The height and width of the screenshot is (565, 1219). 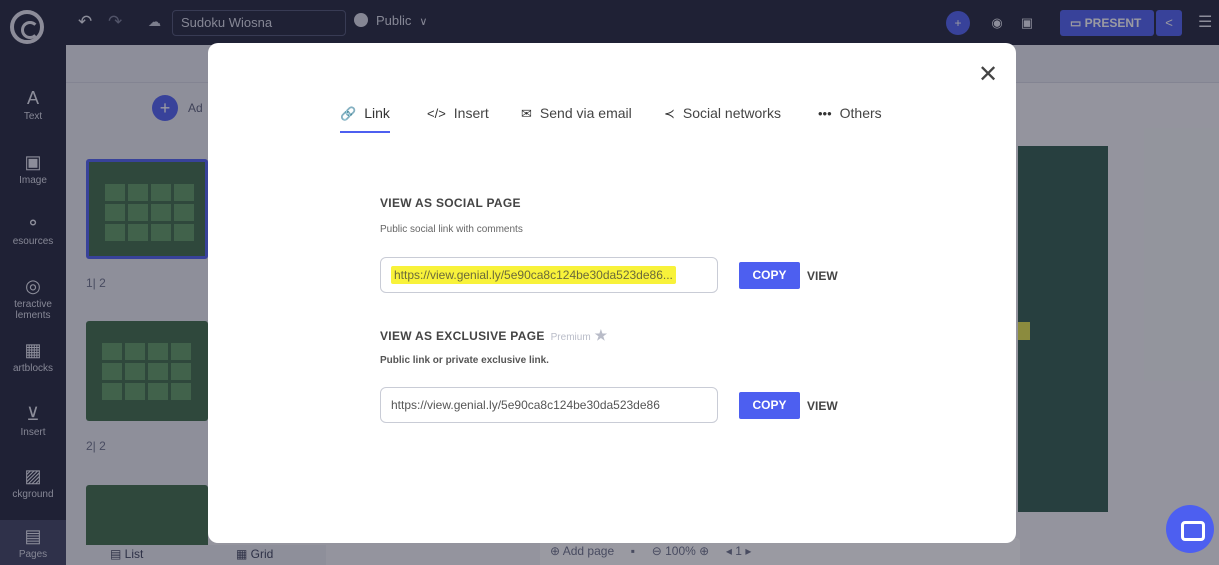 I want to click on more-icon: •••, so click(x=825, y=113).